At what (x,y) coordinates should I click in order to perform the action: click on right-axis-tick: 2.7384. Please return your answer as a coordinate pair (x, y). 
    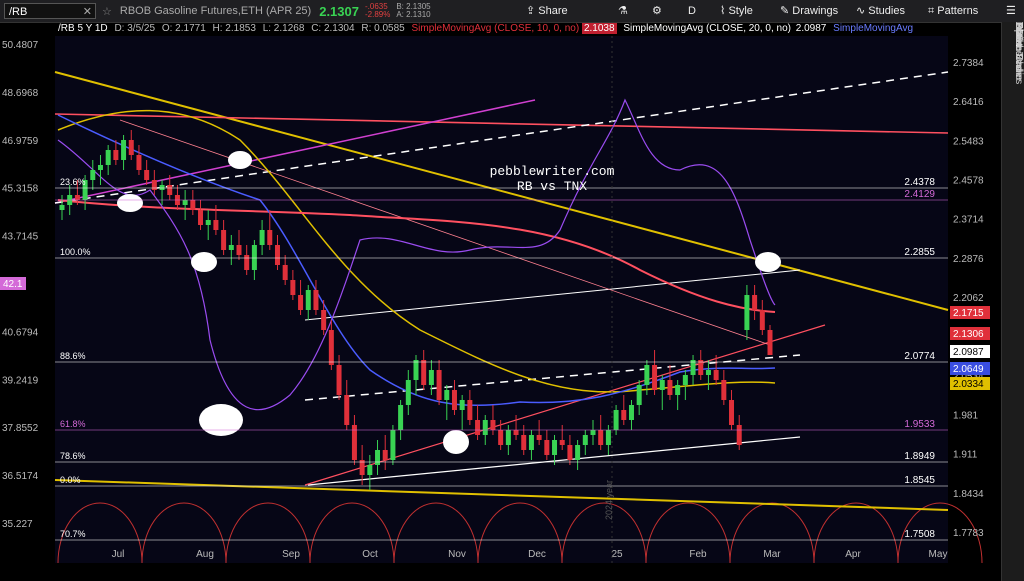
    Looking at the image, I should click on (968, 63).